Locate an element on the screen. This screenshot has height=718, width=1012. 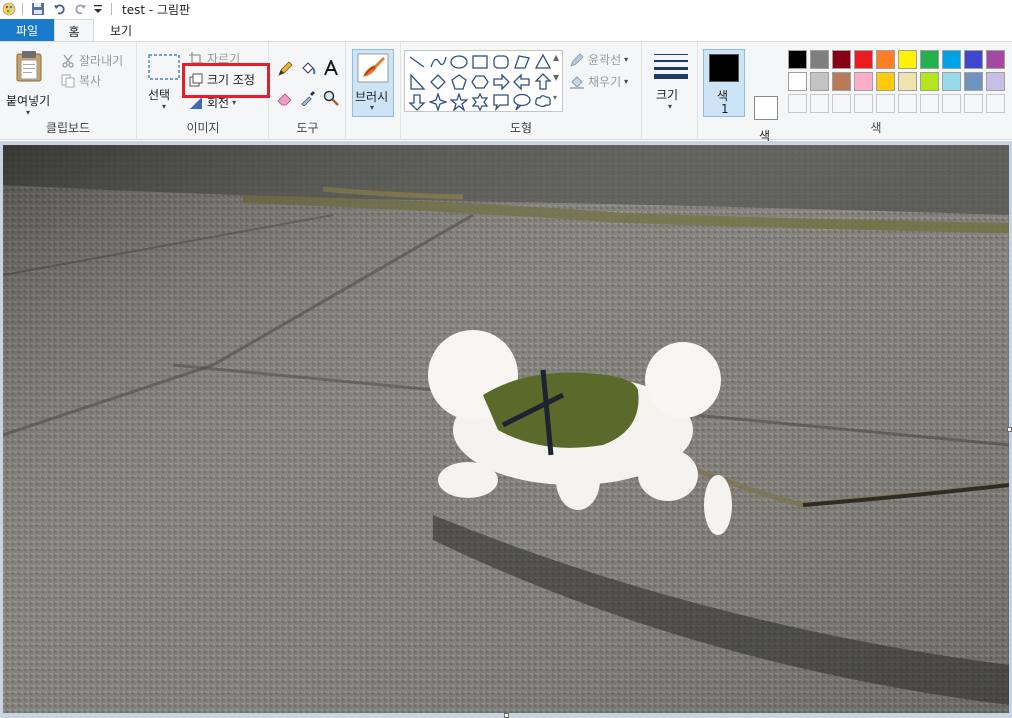
curve-shape-icon is located at coordinates (438, 62).